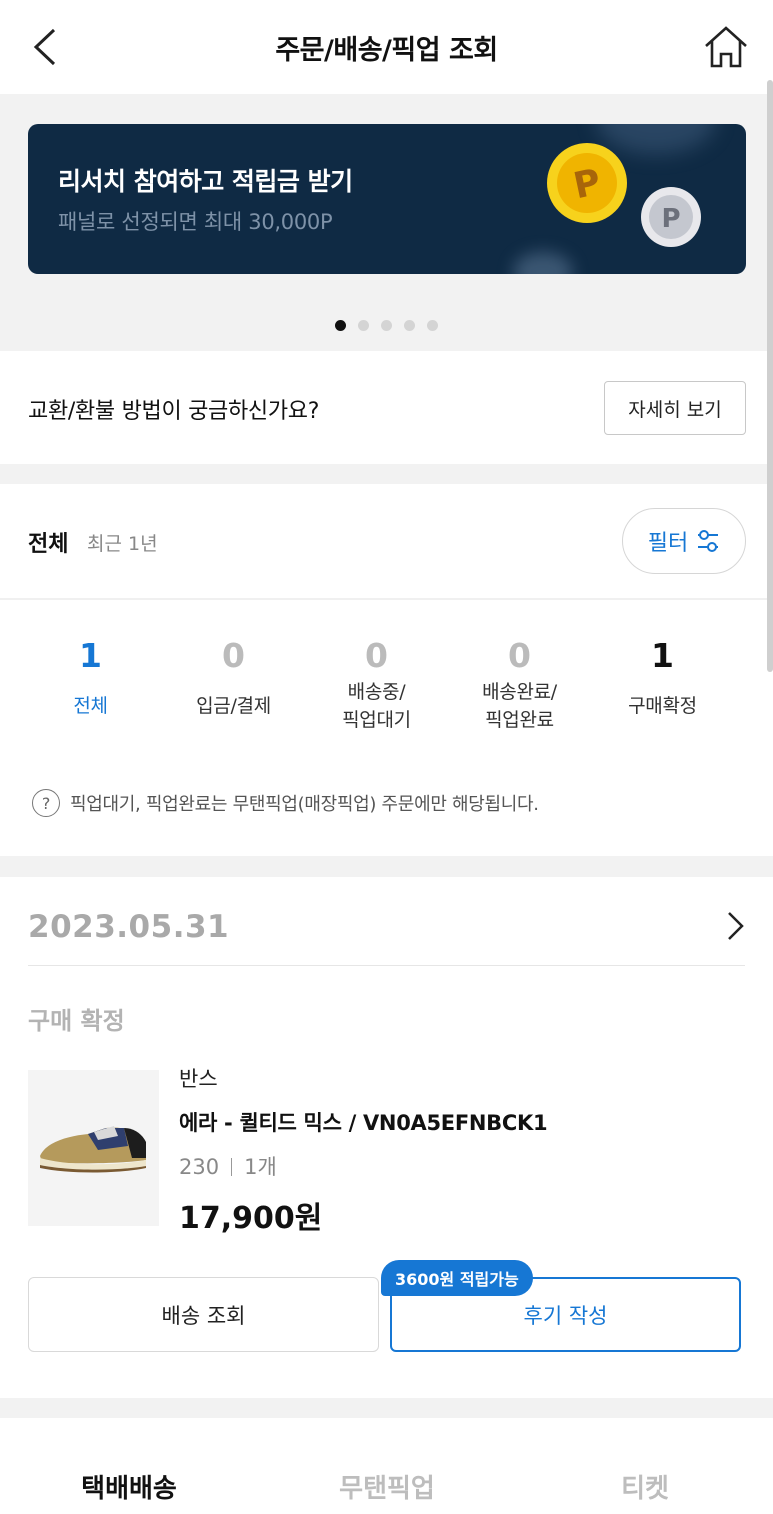  What do you see at coordinates (128, 927) in the screenshot?
I see `order-date: 2023.05.31` at bounding box center [128, 927].